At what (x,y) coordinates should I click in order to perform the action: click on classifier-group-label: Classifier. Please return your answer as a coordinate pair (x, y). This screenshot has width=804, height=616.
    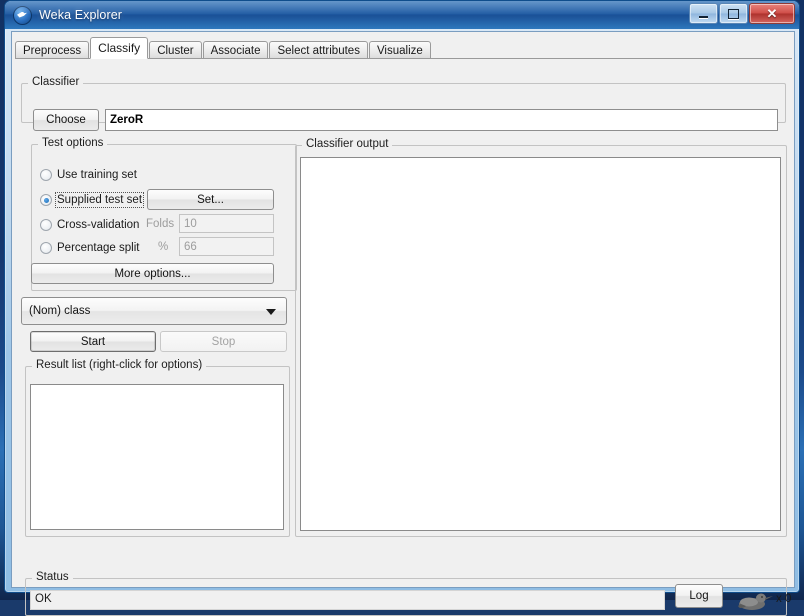
    Looking at the image, I should click on (55, 82).